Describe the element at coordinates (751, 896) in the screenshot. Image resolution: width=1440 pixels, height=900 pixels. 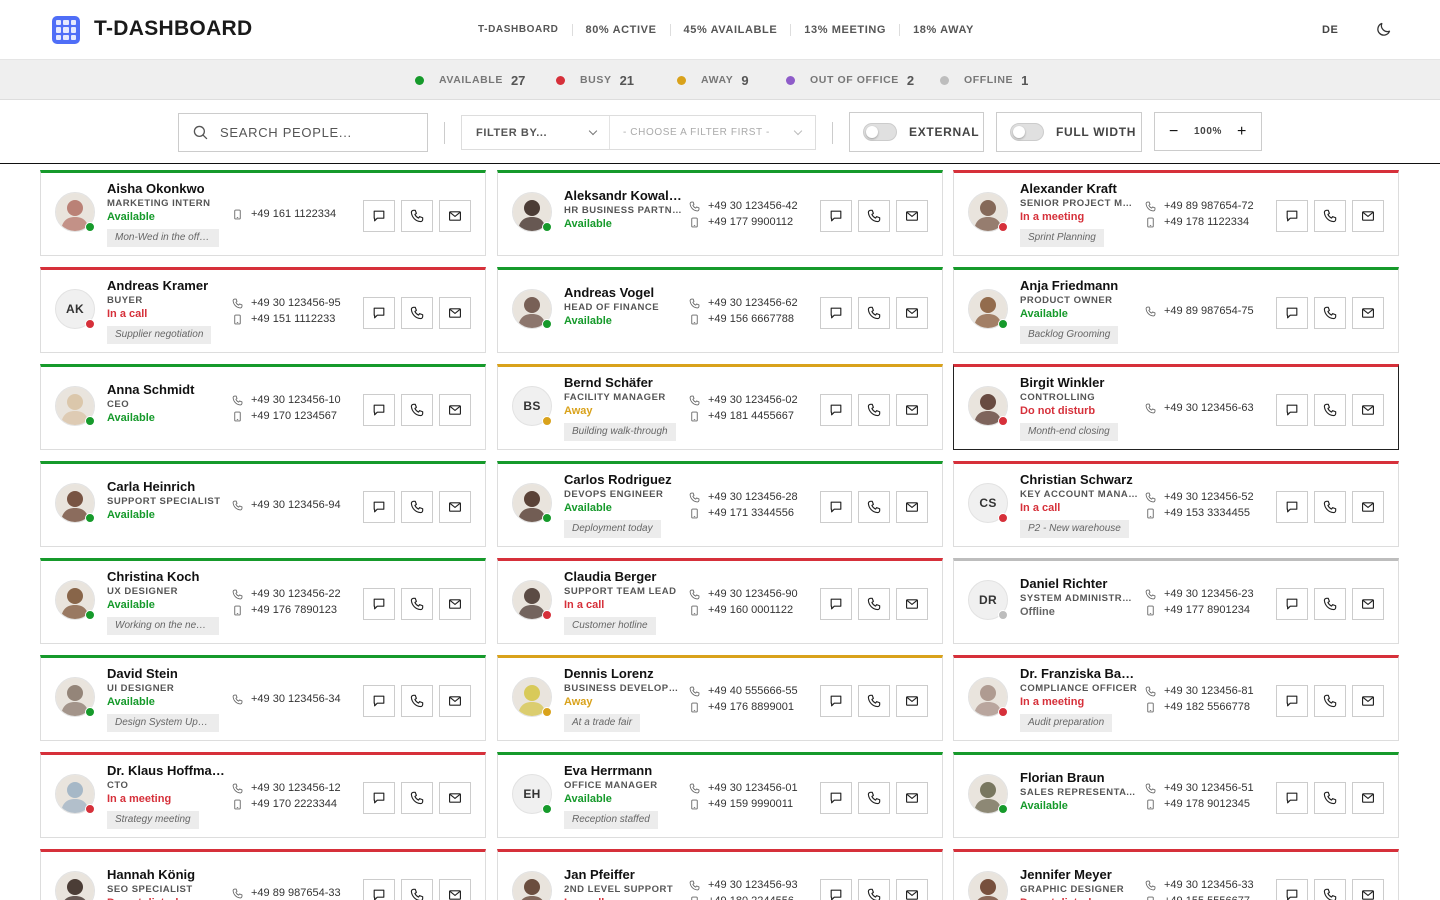
I see `mobile-number: +49 180 2244556` at that location.